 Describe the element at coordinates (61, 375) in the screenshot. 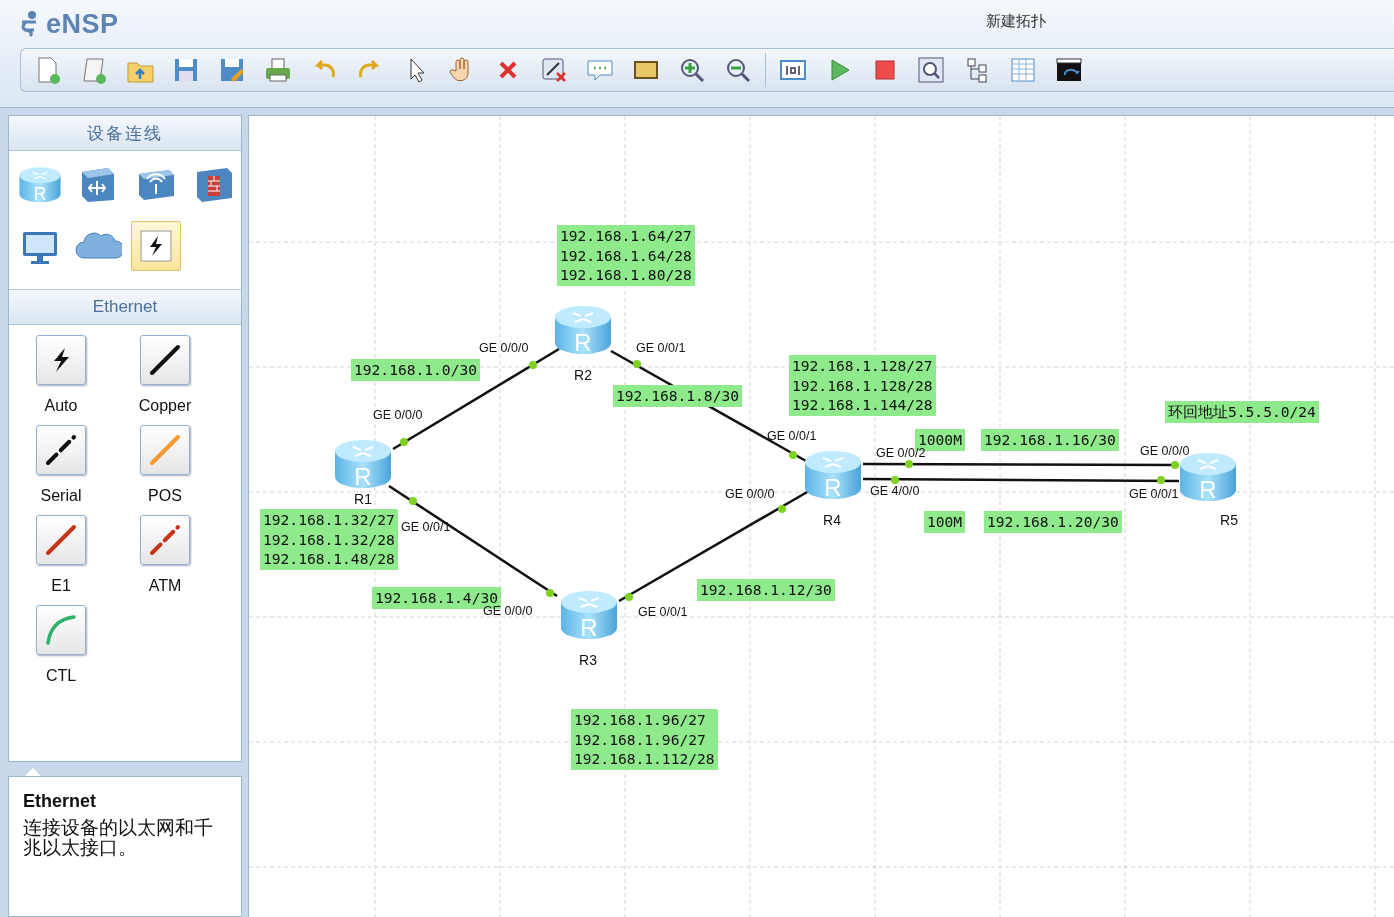

I see `cable-type-button: Auto` at that location.